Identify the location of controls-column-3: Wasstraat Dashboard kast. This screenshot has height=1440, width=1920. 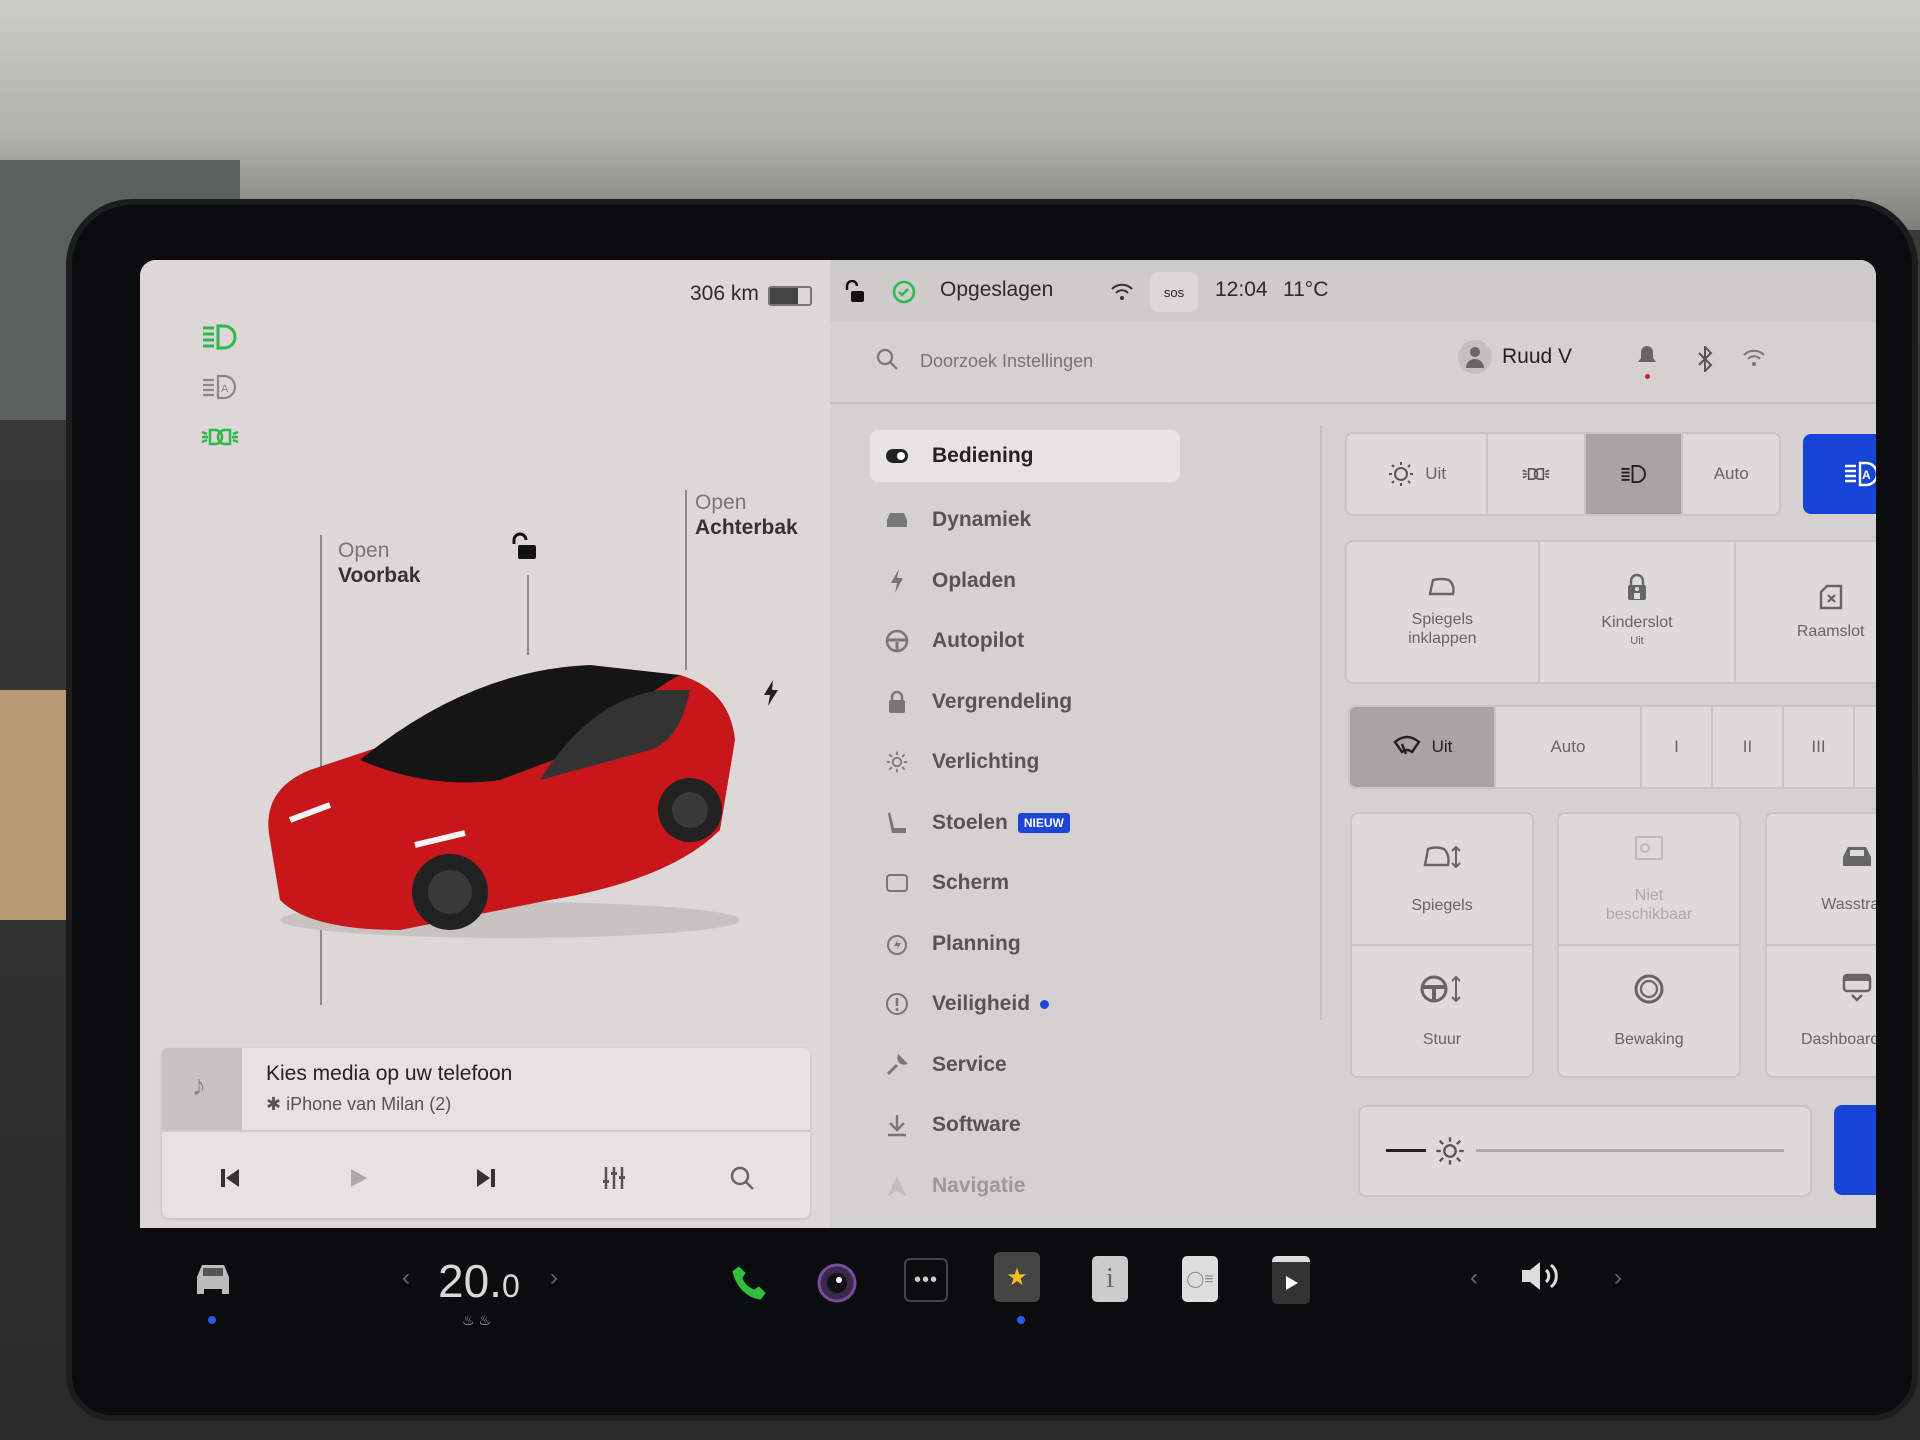
(1820, 945).